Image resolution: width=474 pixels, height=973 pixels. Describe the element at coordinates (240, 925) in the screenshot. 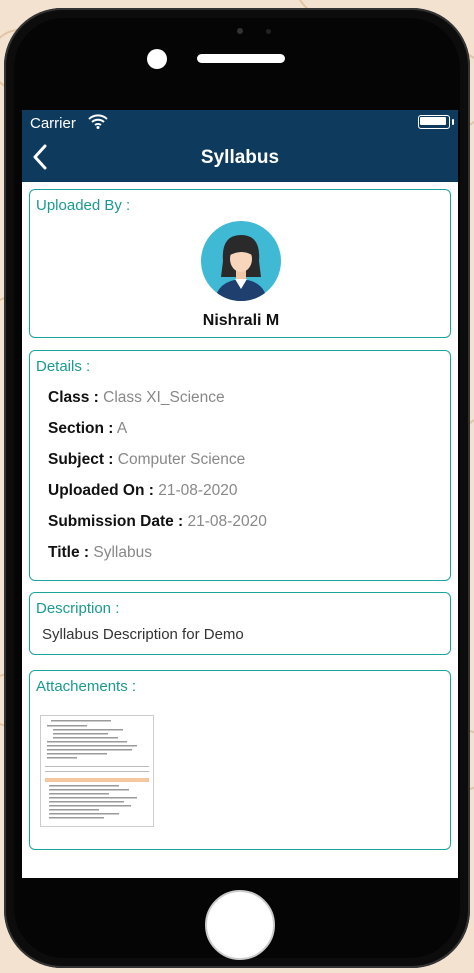

I see `home-button` at that location.